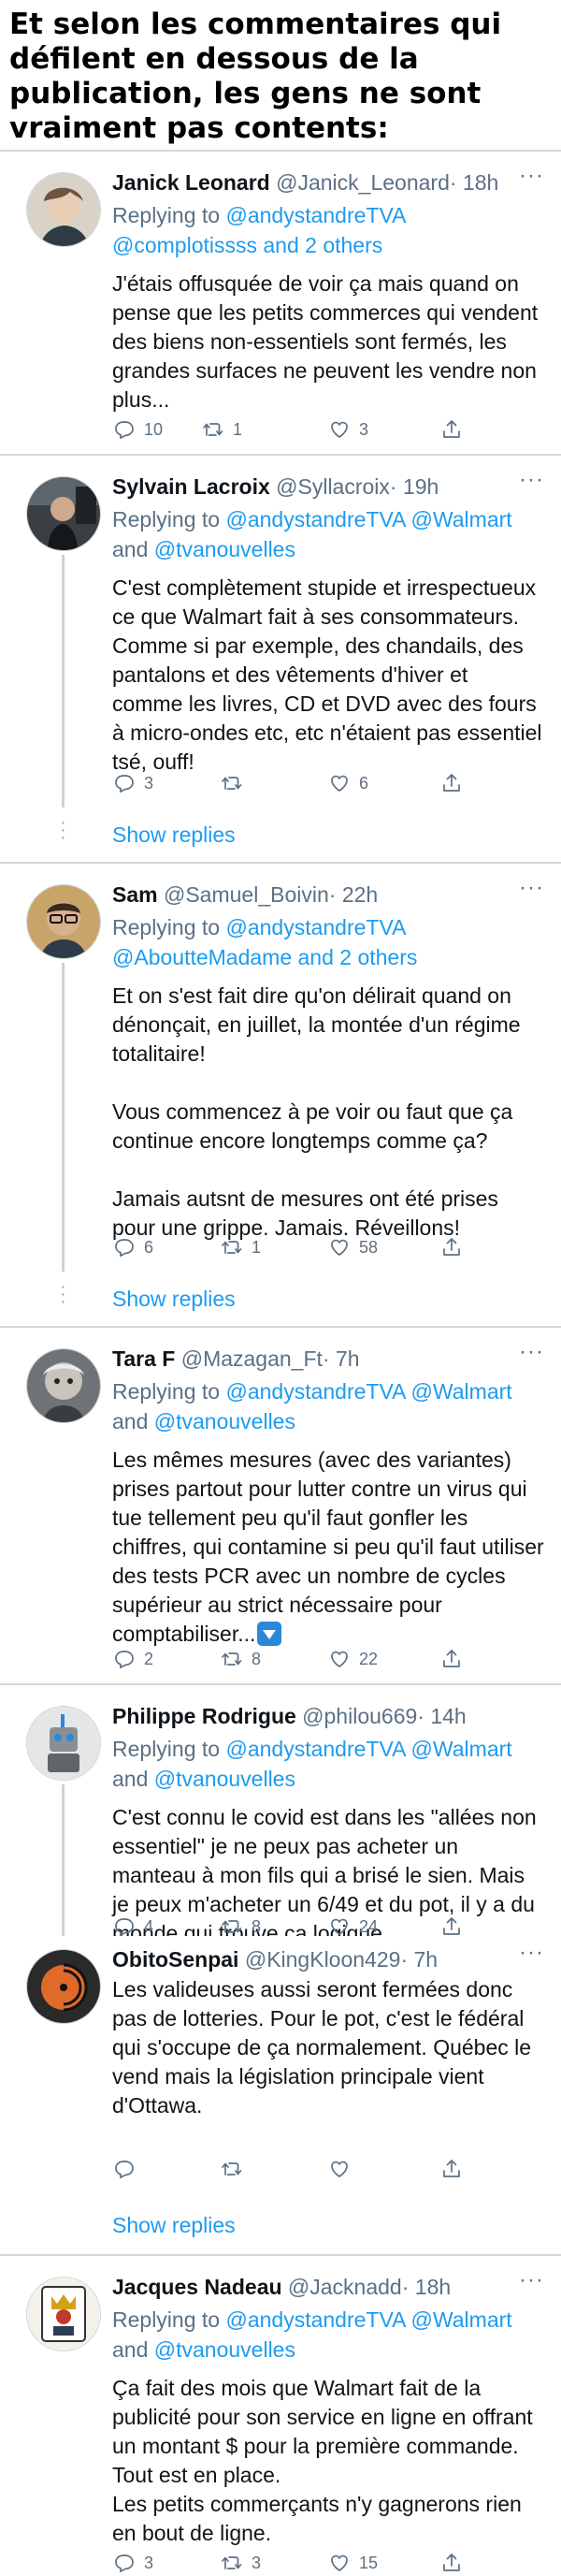 Image resolution: width=561 pixels, height=2576 pixels. Describe the element at coordinates (64, 513) in the screenshot. I see `man-car-avatar` at that location.